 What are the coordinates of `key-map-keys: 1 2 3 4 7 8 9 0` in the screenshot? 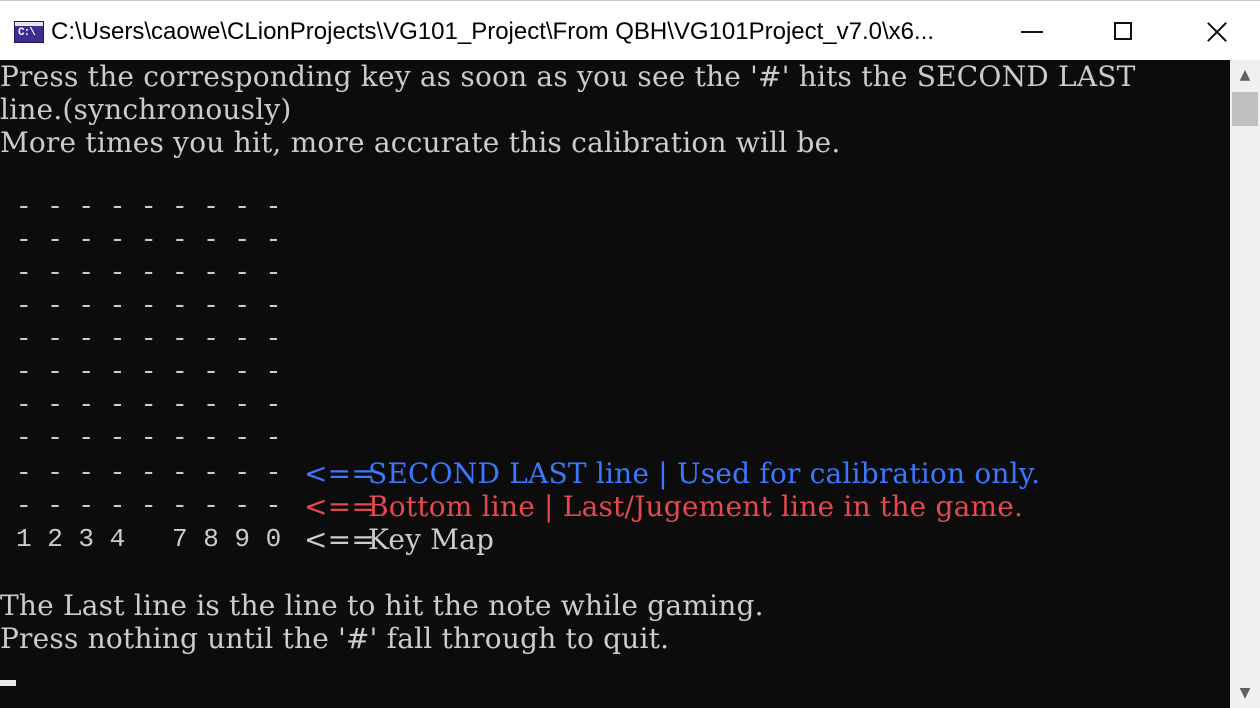 It's located at (149, 539).